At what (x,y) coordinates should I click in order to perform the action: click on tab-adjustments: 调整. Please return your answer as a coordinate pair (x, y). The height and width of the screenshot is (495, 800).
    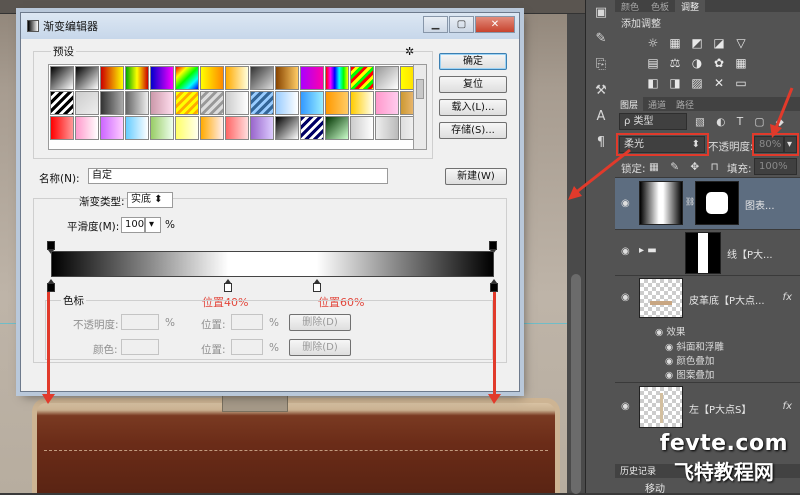
    Looking at the image, I should click on (690, 6).